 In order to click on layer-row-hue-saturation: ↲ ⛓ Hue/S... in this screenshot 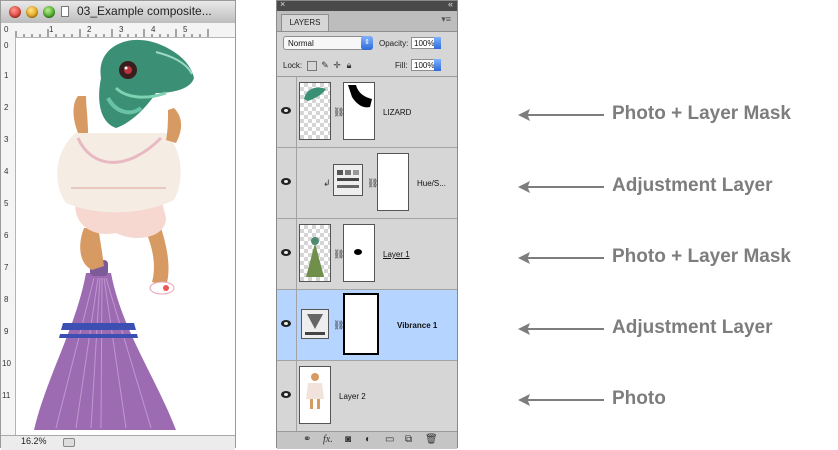, I will do `click(367, 183)`.